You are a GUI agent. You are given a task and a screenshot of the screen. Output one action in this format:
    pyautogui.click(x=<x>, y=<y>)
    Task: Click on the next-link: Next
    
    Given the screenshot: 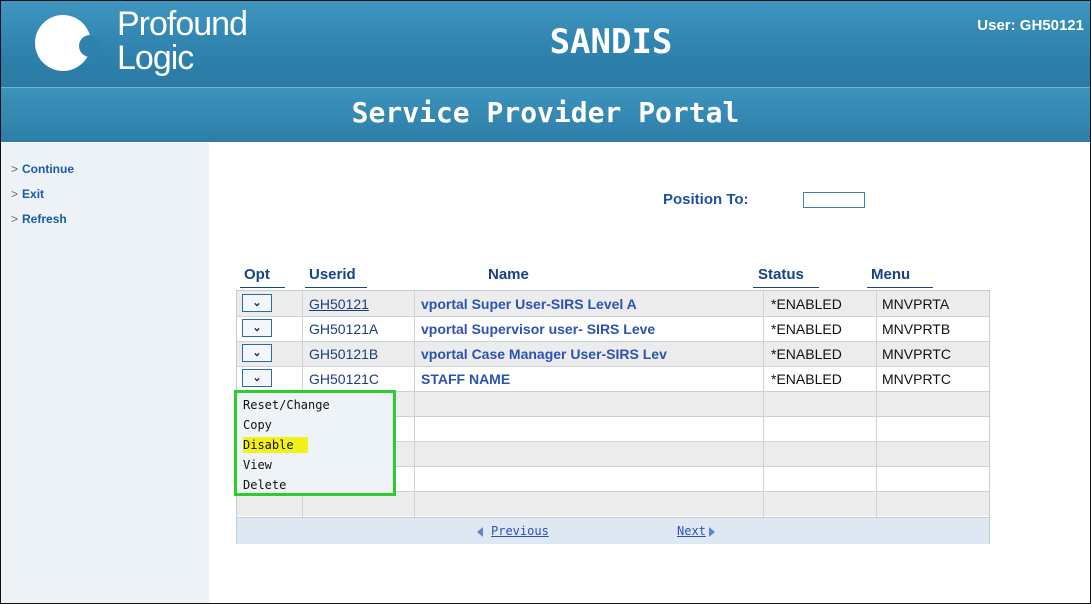 What is the action you would take?
    pyautogui.click(x=696, y=531)
    